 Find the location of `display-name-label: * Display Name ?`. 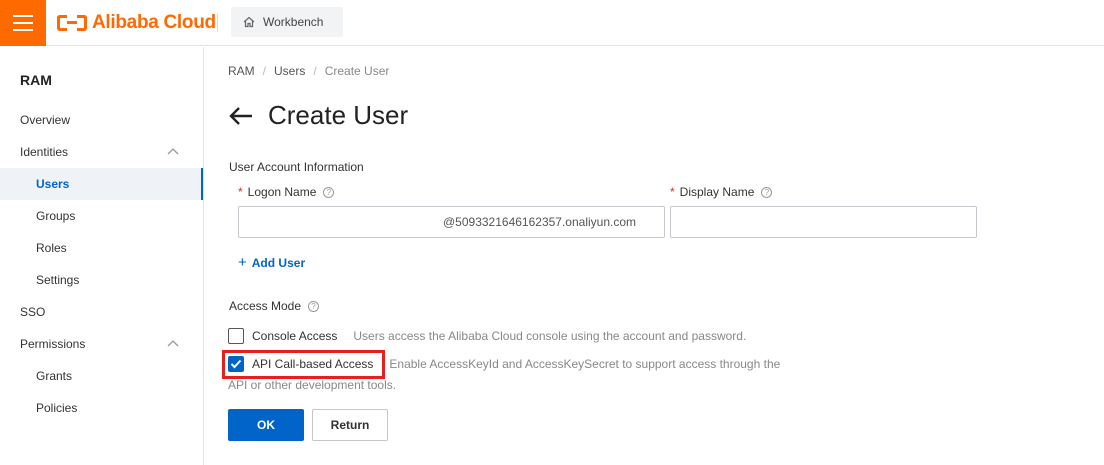

display-name-label: * Display Name ? is located at coordinates (721, 192).